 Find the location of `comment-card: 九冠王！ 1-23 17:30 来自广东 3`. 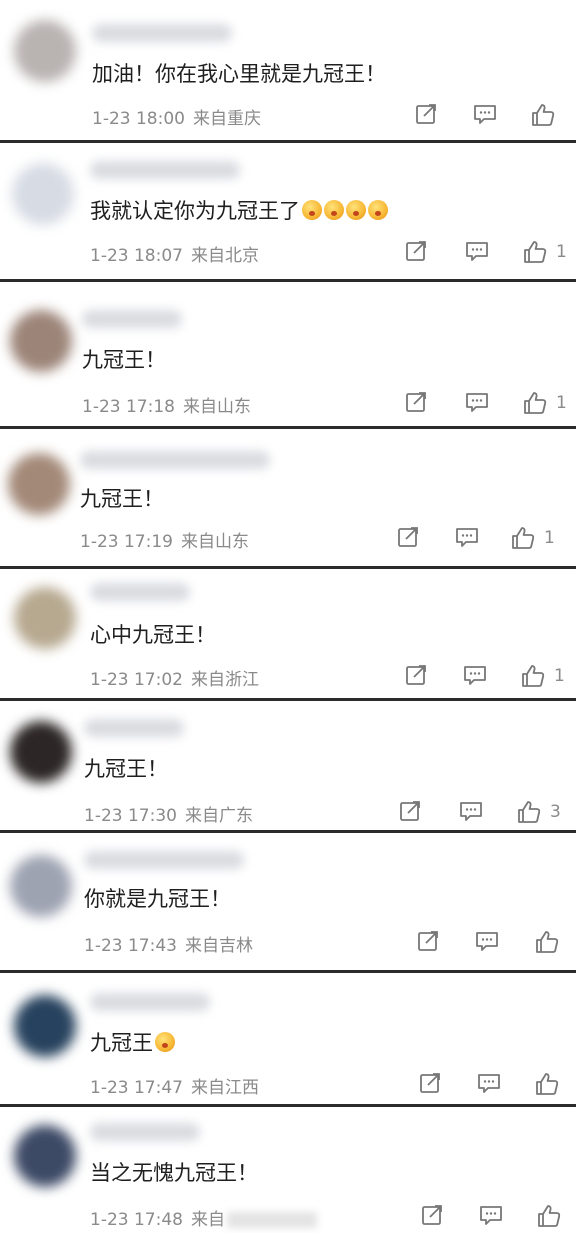

comment-card: 九冠王！ 1-23 17:30 来自广东 3 is located at coordinates (288, 765).